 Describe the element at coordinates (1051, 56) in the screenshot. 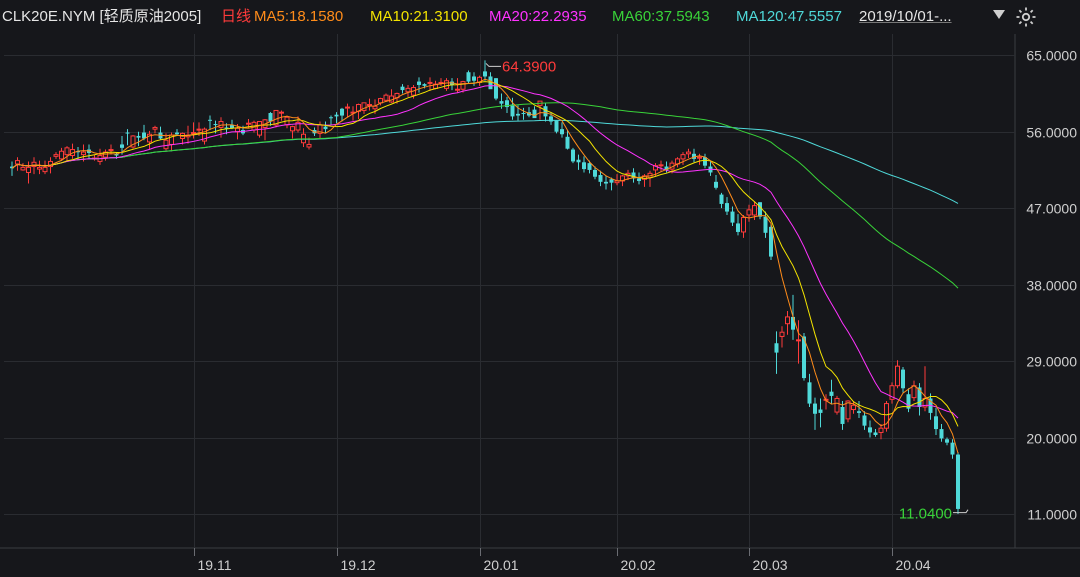

I see `y-tick-label: 65.0000` at that location.